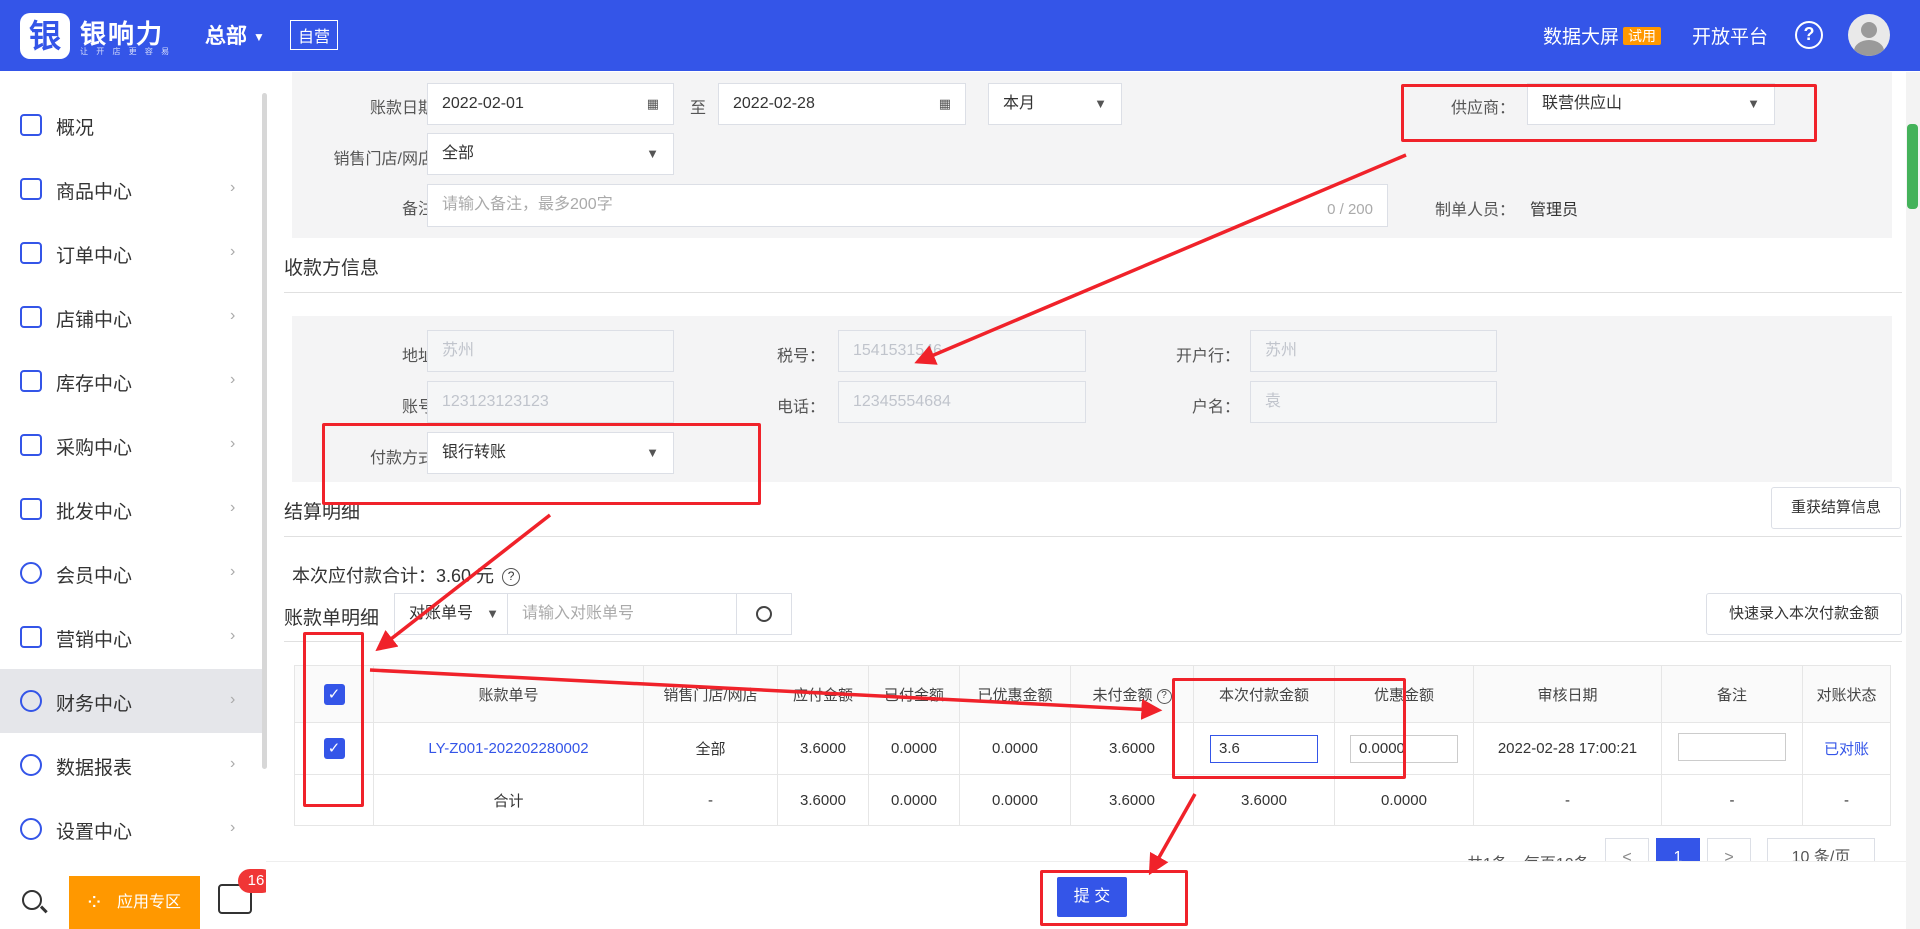 This screenshot has width=1920, height=929. What do you see at coordinates (1350, 209) in the screenshot?
I see `remark-count: 0 / 200` at bounding box center [1350, 209].